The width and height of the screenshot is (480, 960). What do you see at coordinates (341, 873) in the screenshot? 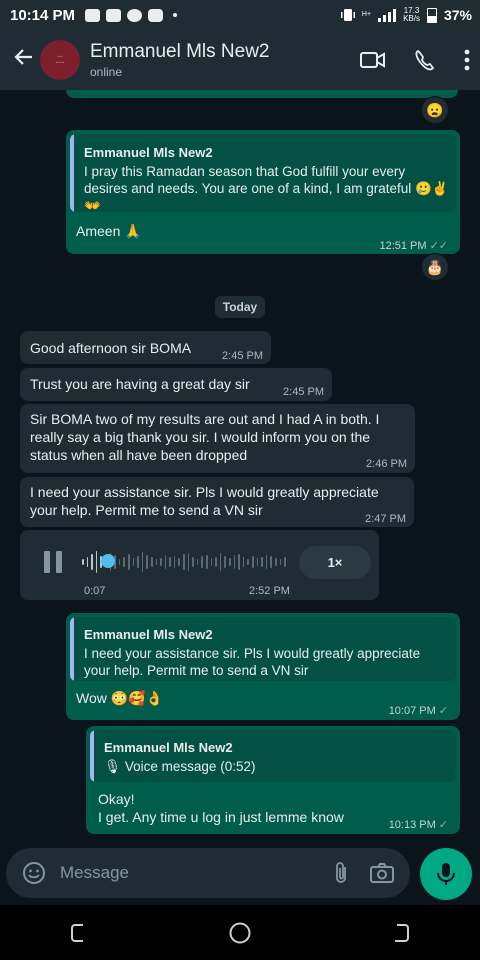
I see `attach-icon` at bounding box center [341, 873].